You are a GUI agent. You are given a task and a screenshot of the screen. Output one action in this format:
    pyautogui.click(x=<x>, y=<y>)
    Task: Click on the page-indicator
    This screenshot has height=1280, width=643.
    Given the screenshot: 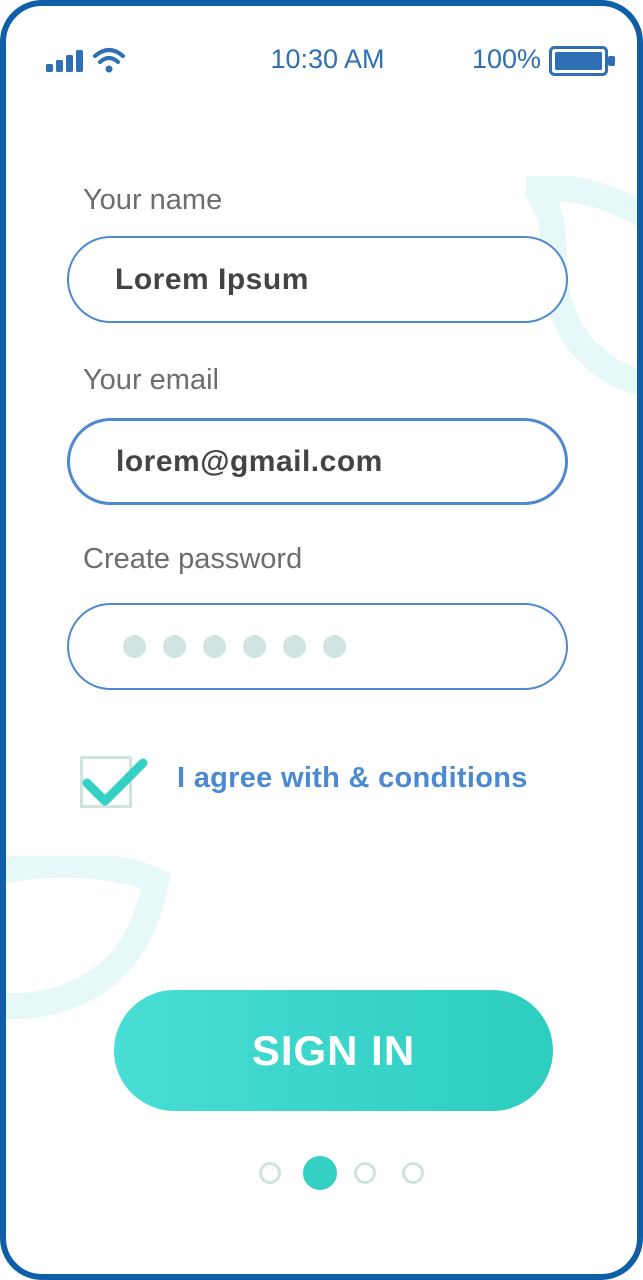 What is the action you would take?
    pyautogui.click(x=346, y=1174)
    